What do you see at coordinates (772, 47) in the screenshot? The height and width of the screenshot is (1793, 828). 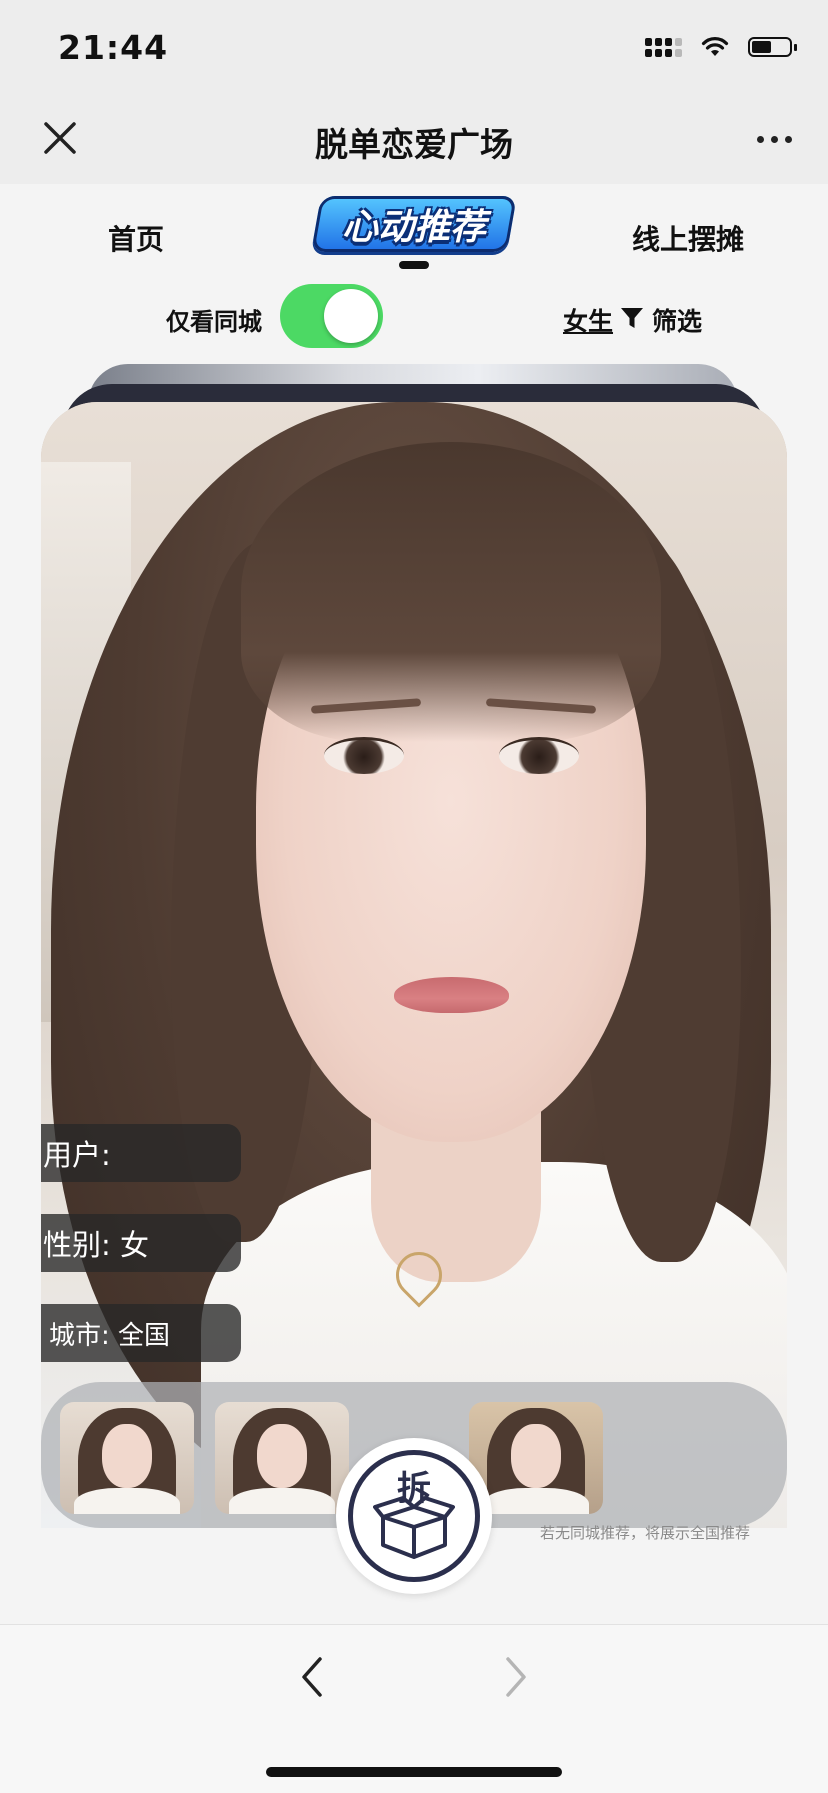 I see `battery-icon` at bounding box center [772, 47].